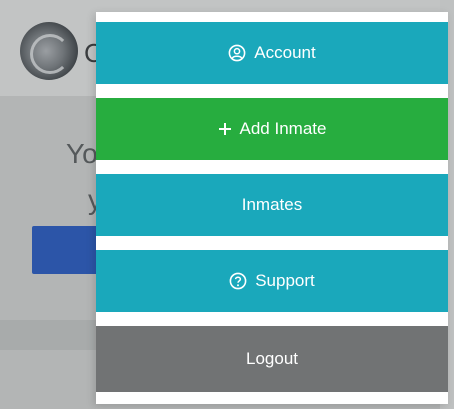 The image size is (454, 409). What do you see at coordinates (49, 51) in the screenshot?
I see `app-logo` at bounding box center [49, 51].